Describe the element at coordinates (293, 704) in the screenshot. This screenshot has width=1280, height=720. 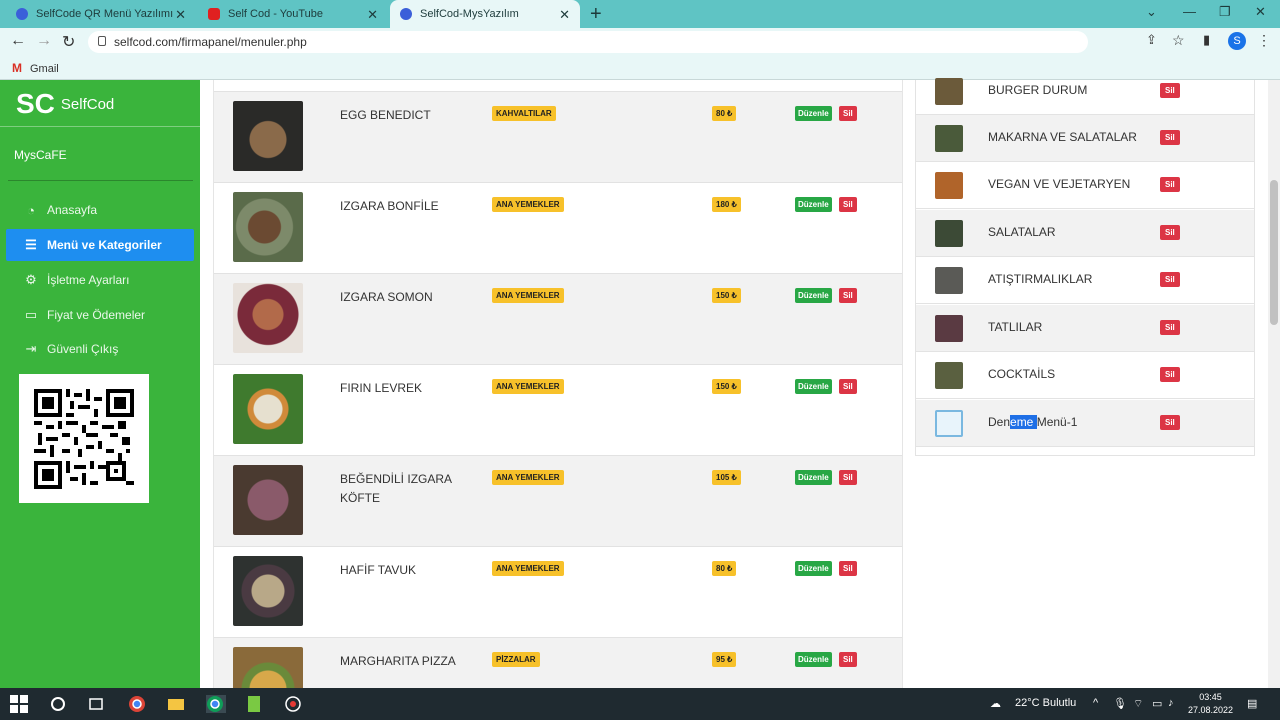
I see `recorder-icon` at that location.